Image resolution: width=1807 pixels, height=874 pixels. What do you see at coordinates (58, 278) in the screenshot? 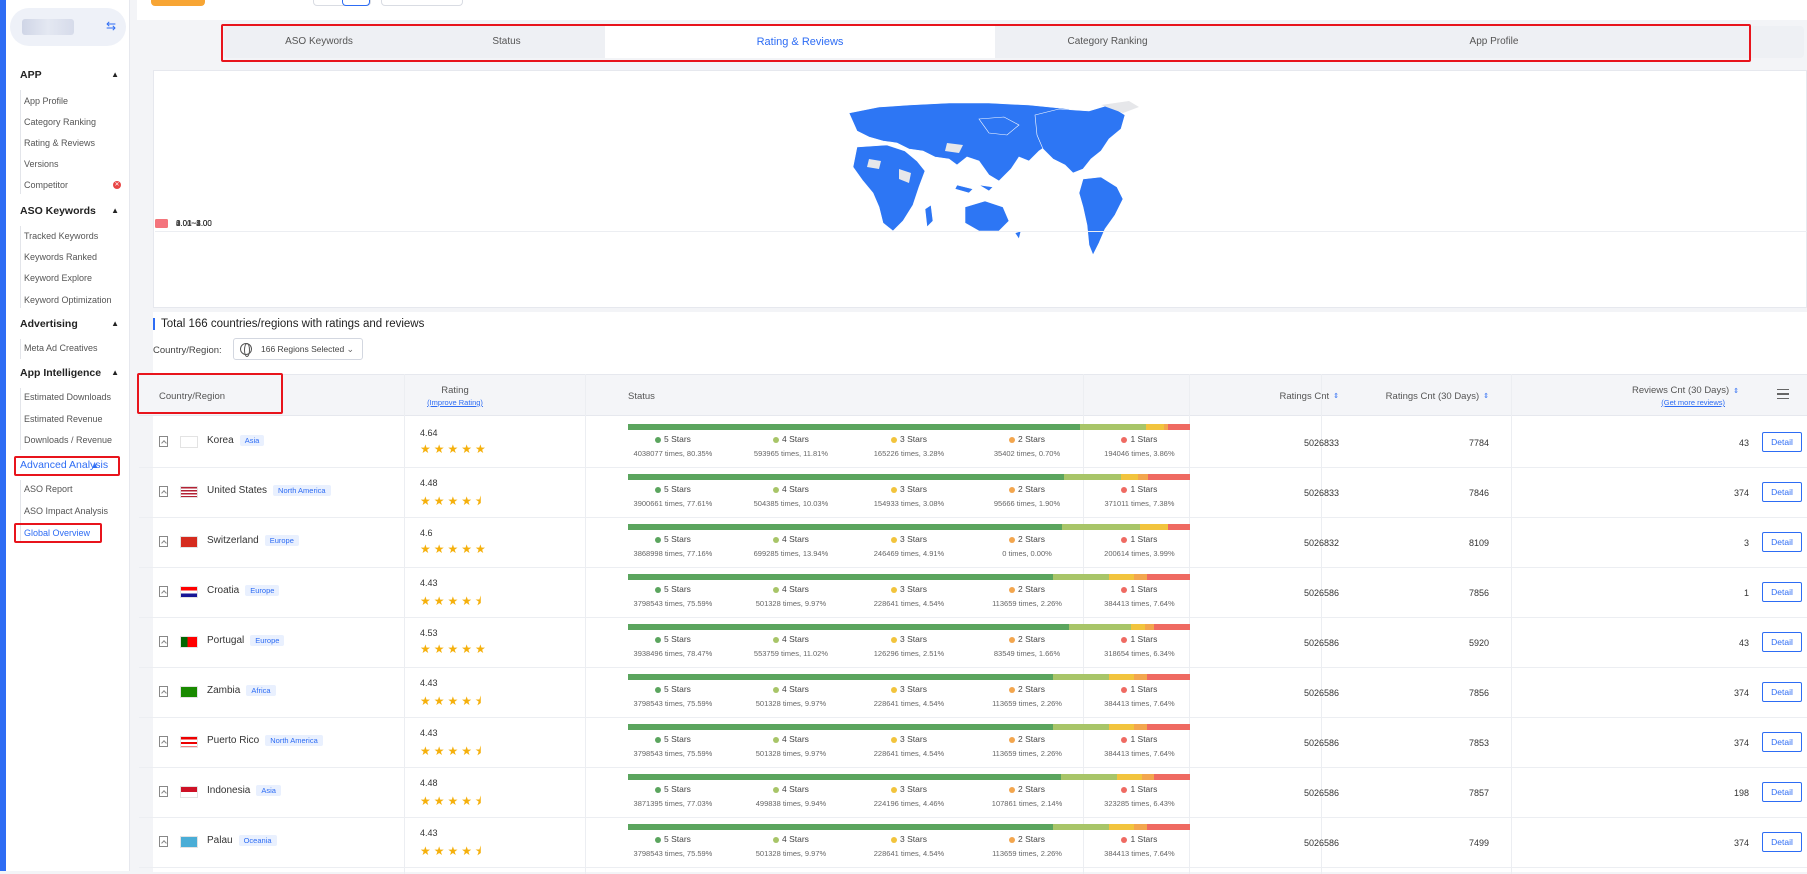
I see `nav-keyword-explore: Keyword Explore` at bounding box center [58, 278].